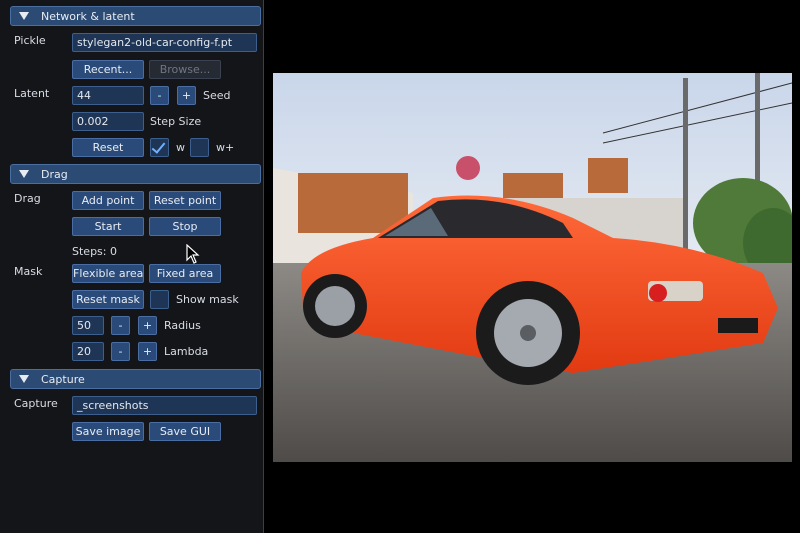  What do you see at coordinates (28, 271) in the screenshot?
I see `mask-label: Mask` at bounding box center [28, 271].